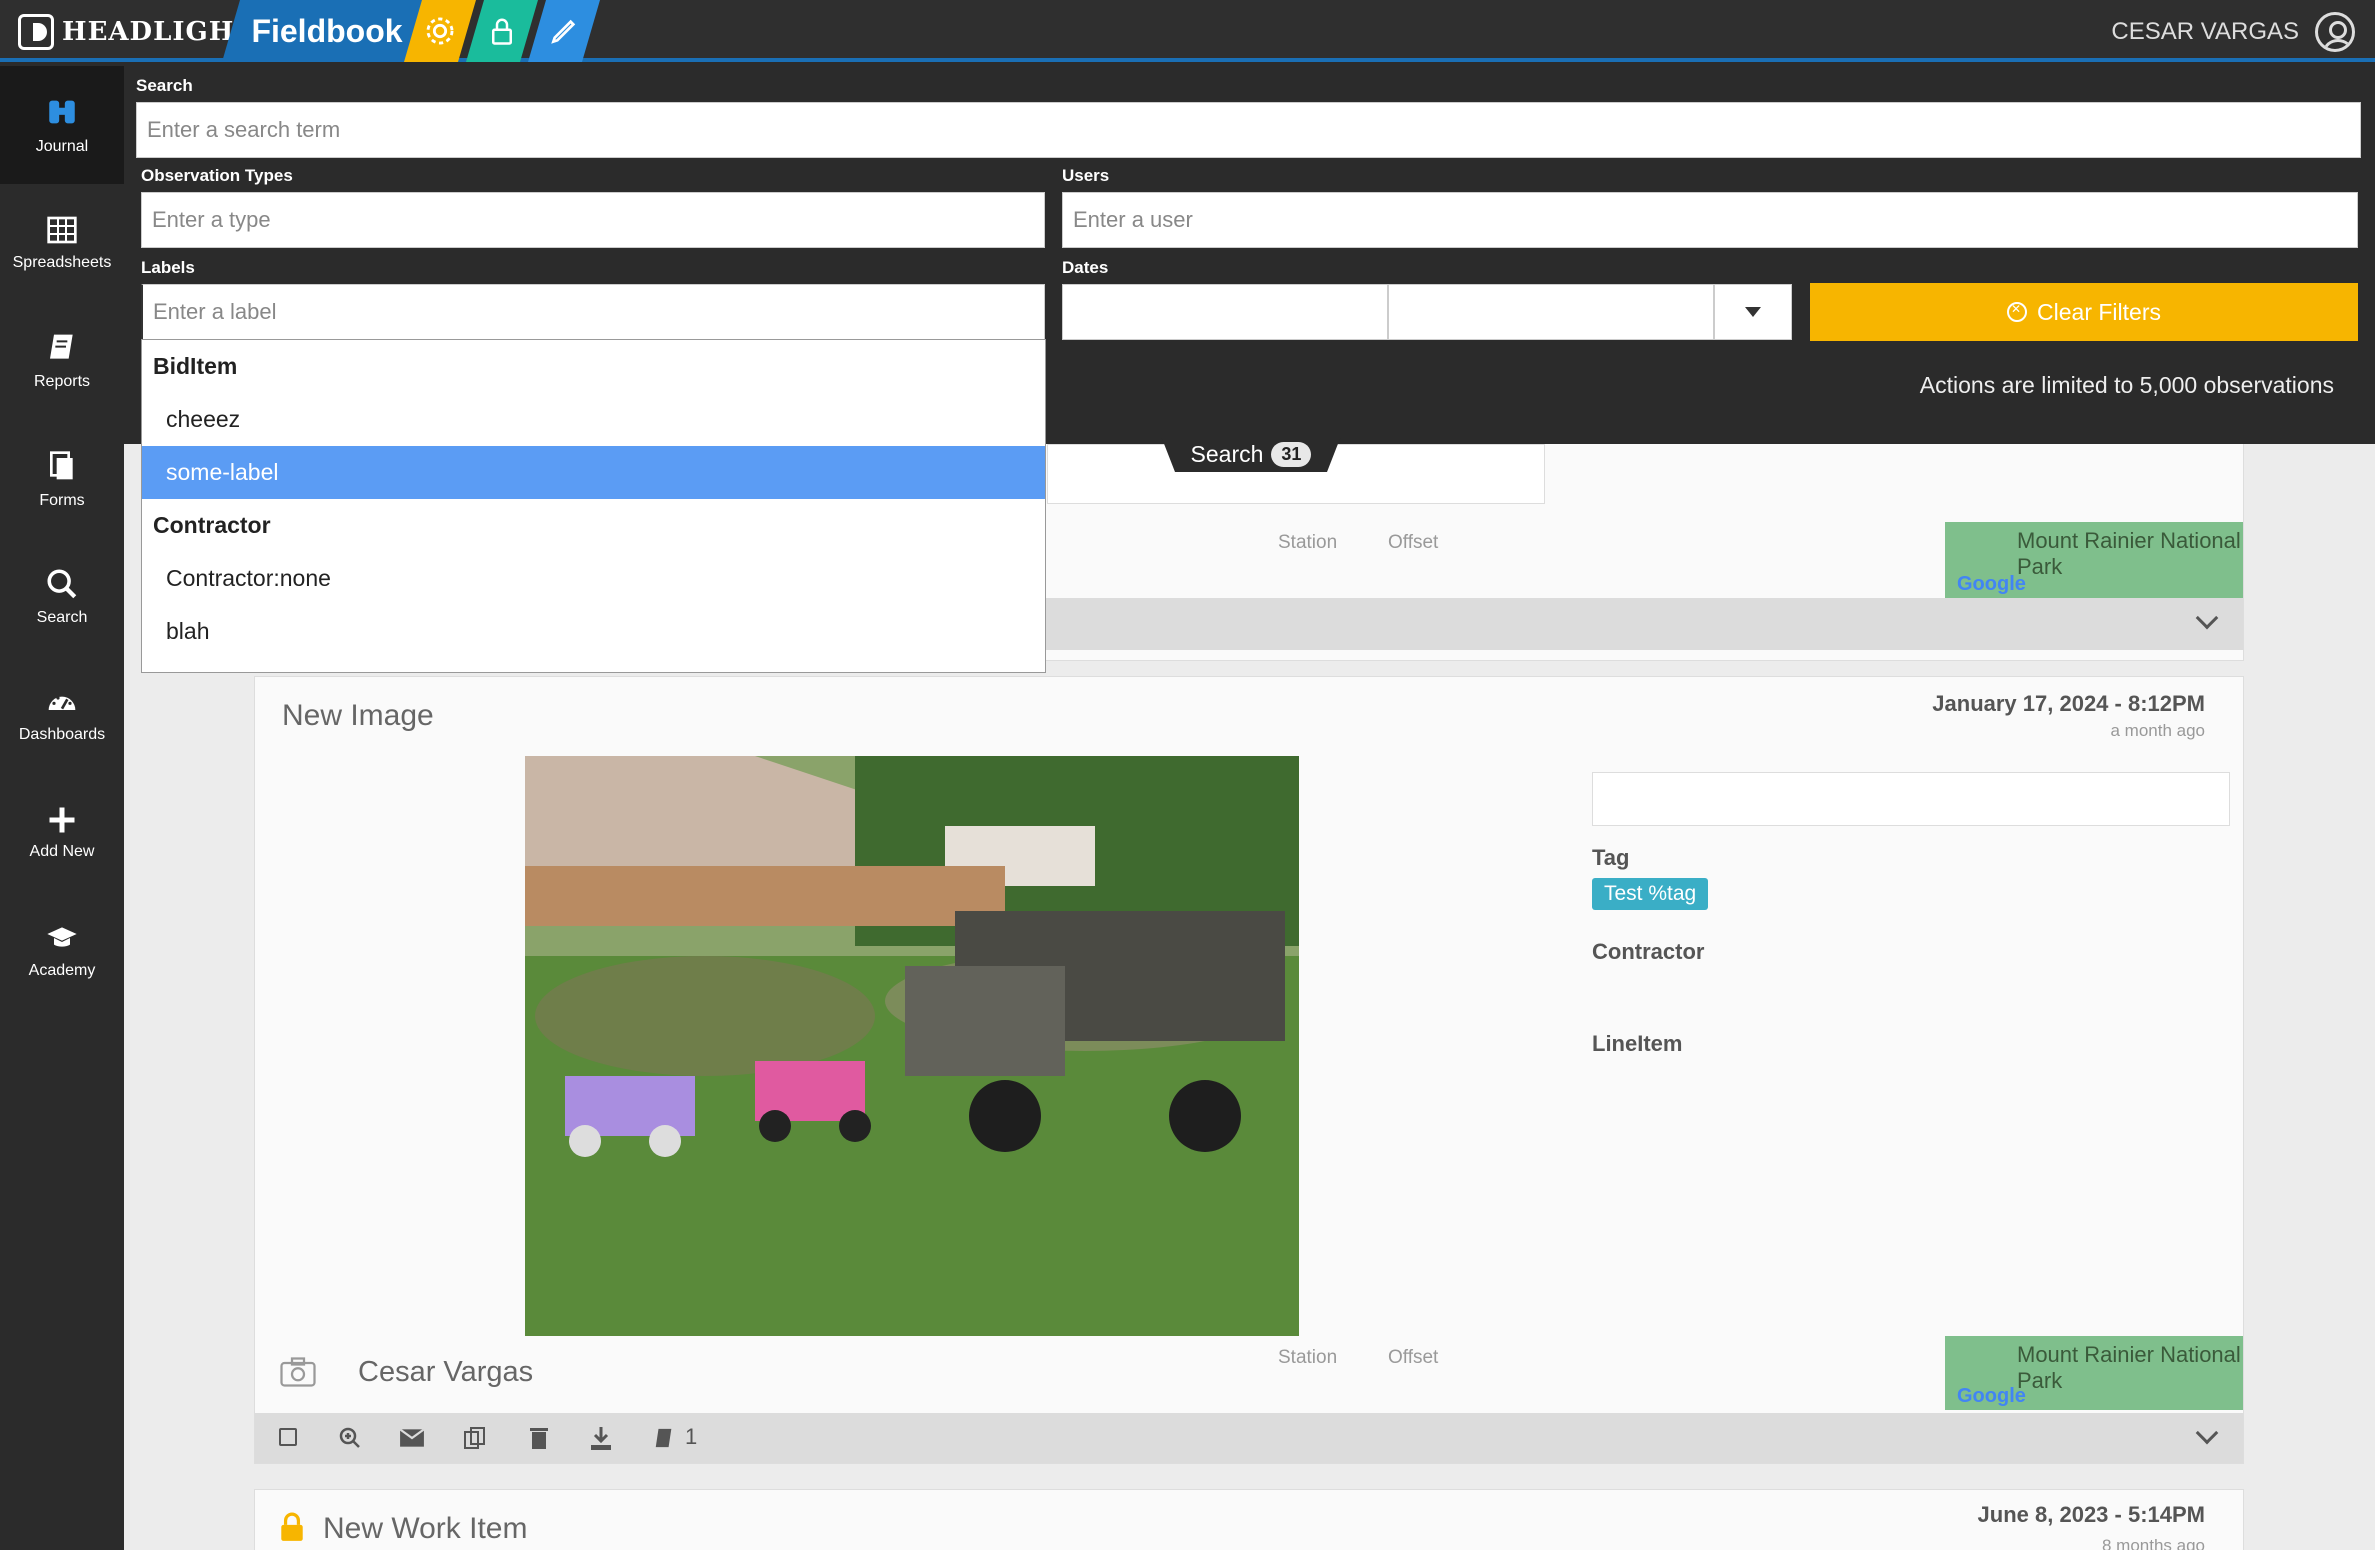 Image resolution: width=2375 pixels, height=1550 pixels. What do you see at coordinates (358, 715) in the screenshot?
I see `card-title: New Image` at bounding box center [358, 715].